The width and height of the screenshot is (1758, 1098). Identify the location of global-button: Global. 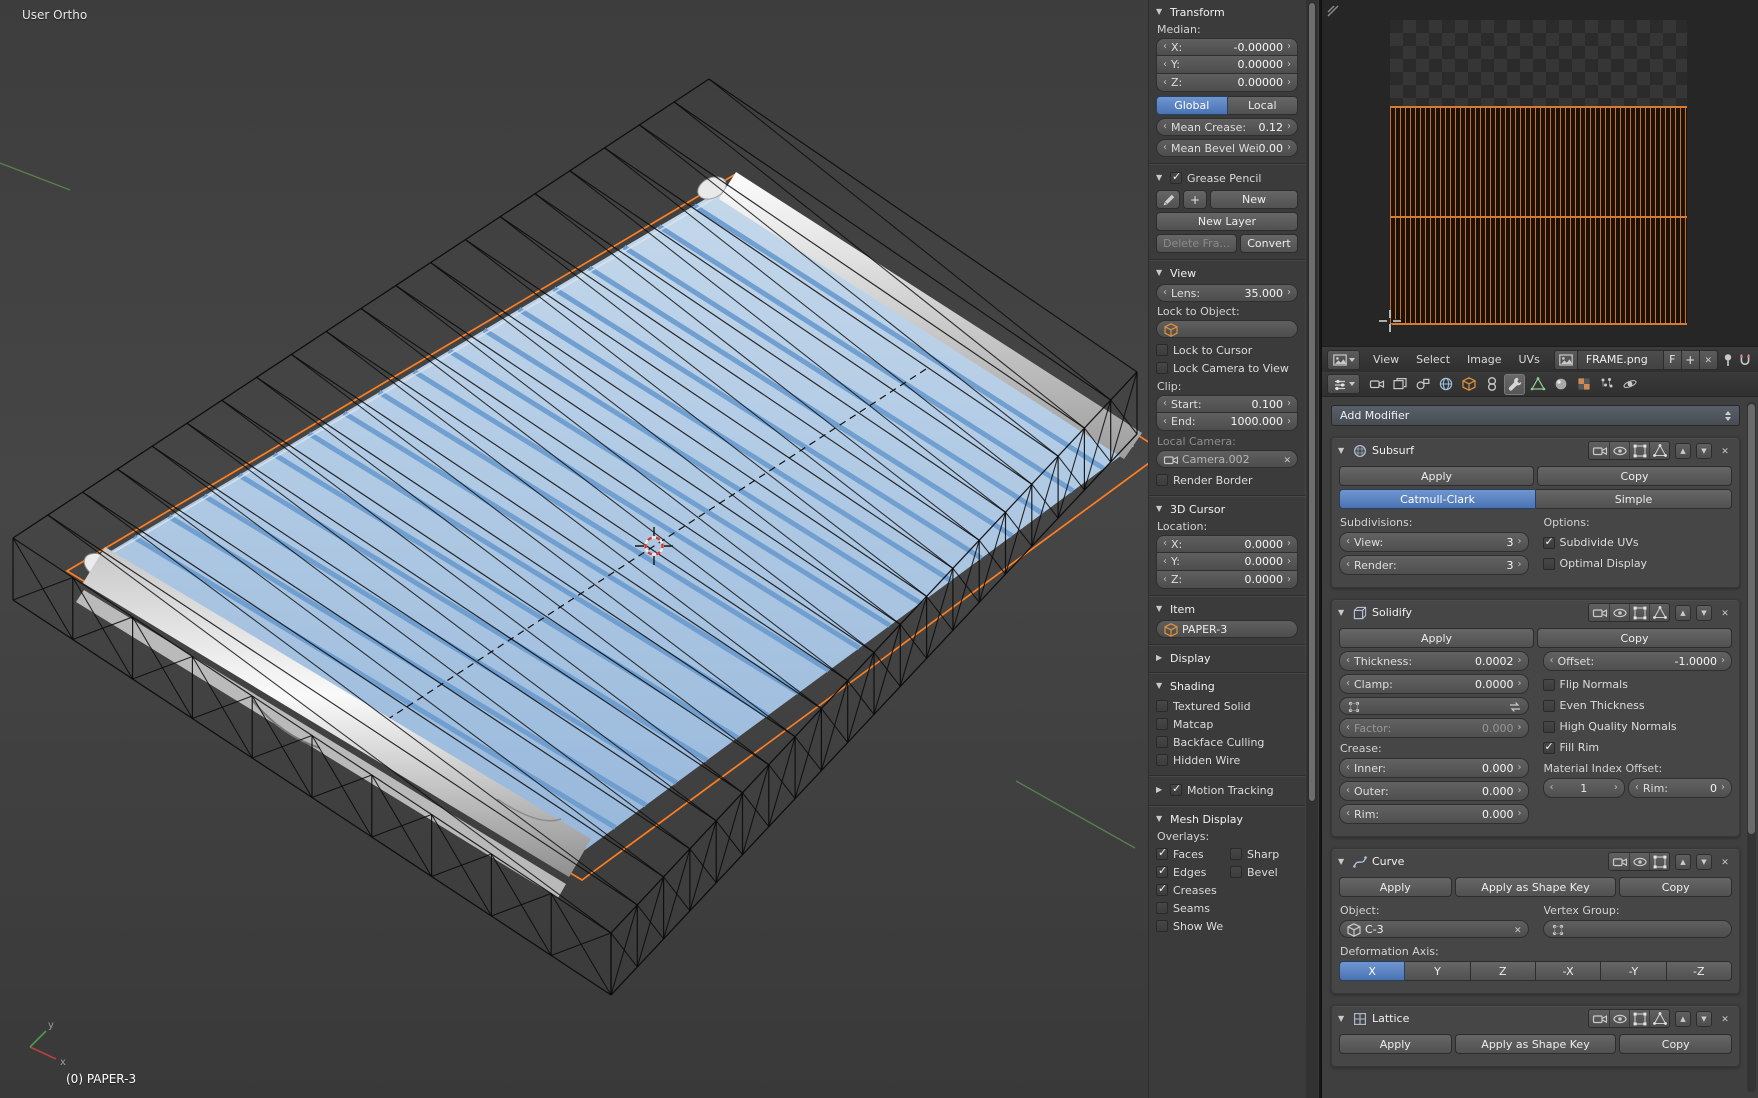
(1192, 105).